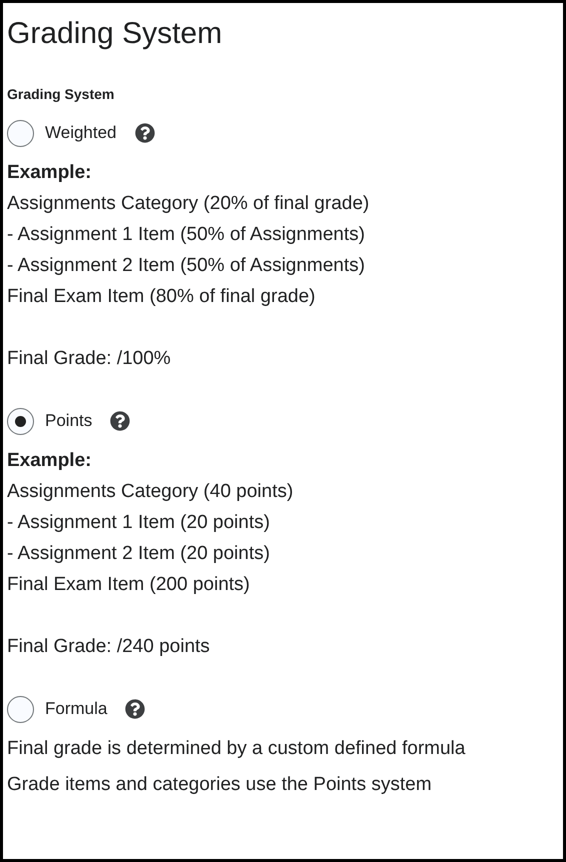  I want to click on example-line: - Assignment 2 Item (20 points), so click(138, 554).